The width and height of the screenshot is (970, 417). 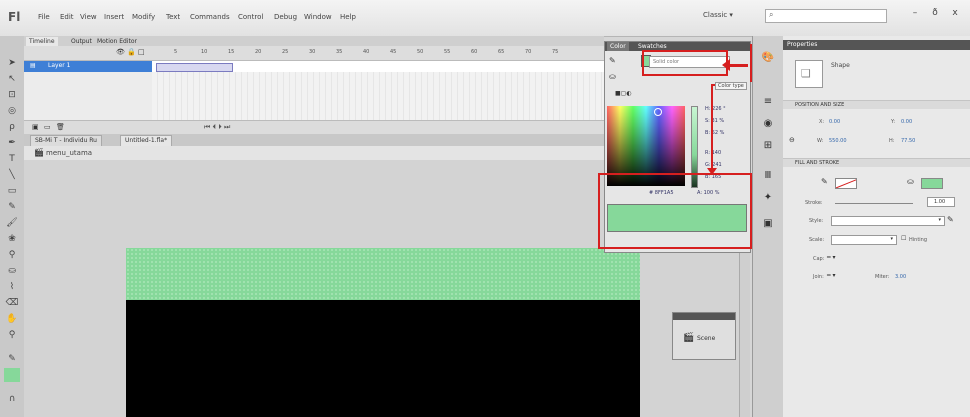 What do you see at coordinates (834, 122) in the screenshot?
I see `x-value: 0.00` at bounding box center [834, 122].